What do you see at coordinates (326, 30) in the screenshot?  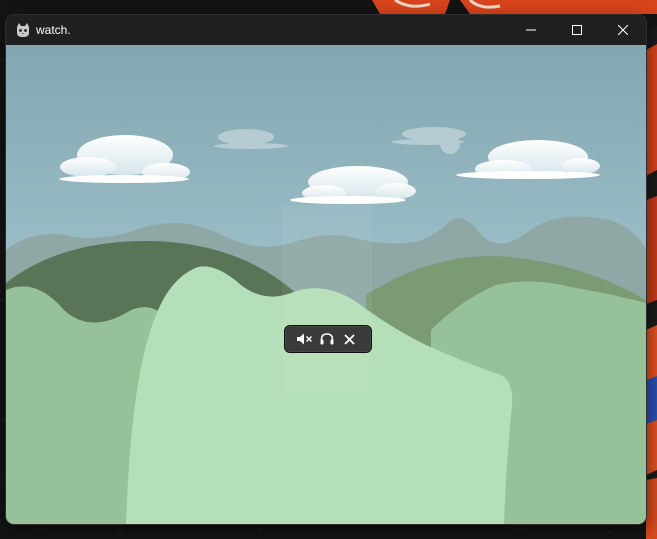 I see `title-bar: watch.` at bounding box center [326, 30].